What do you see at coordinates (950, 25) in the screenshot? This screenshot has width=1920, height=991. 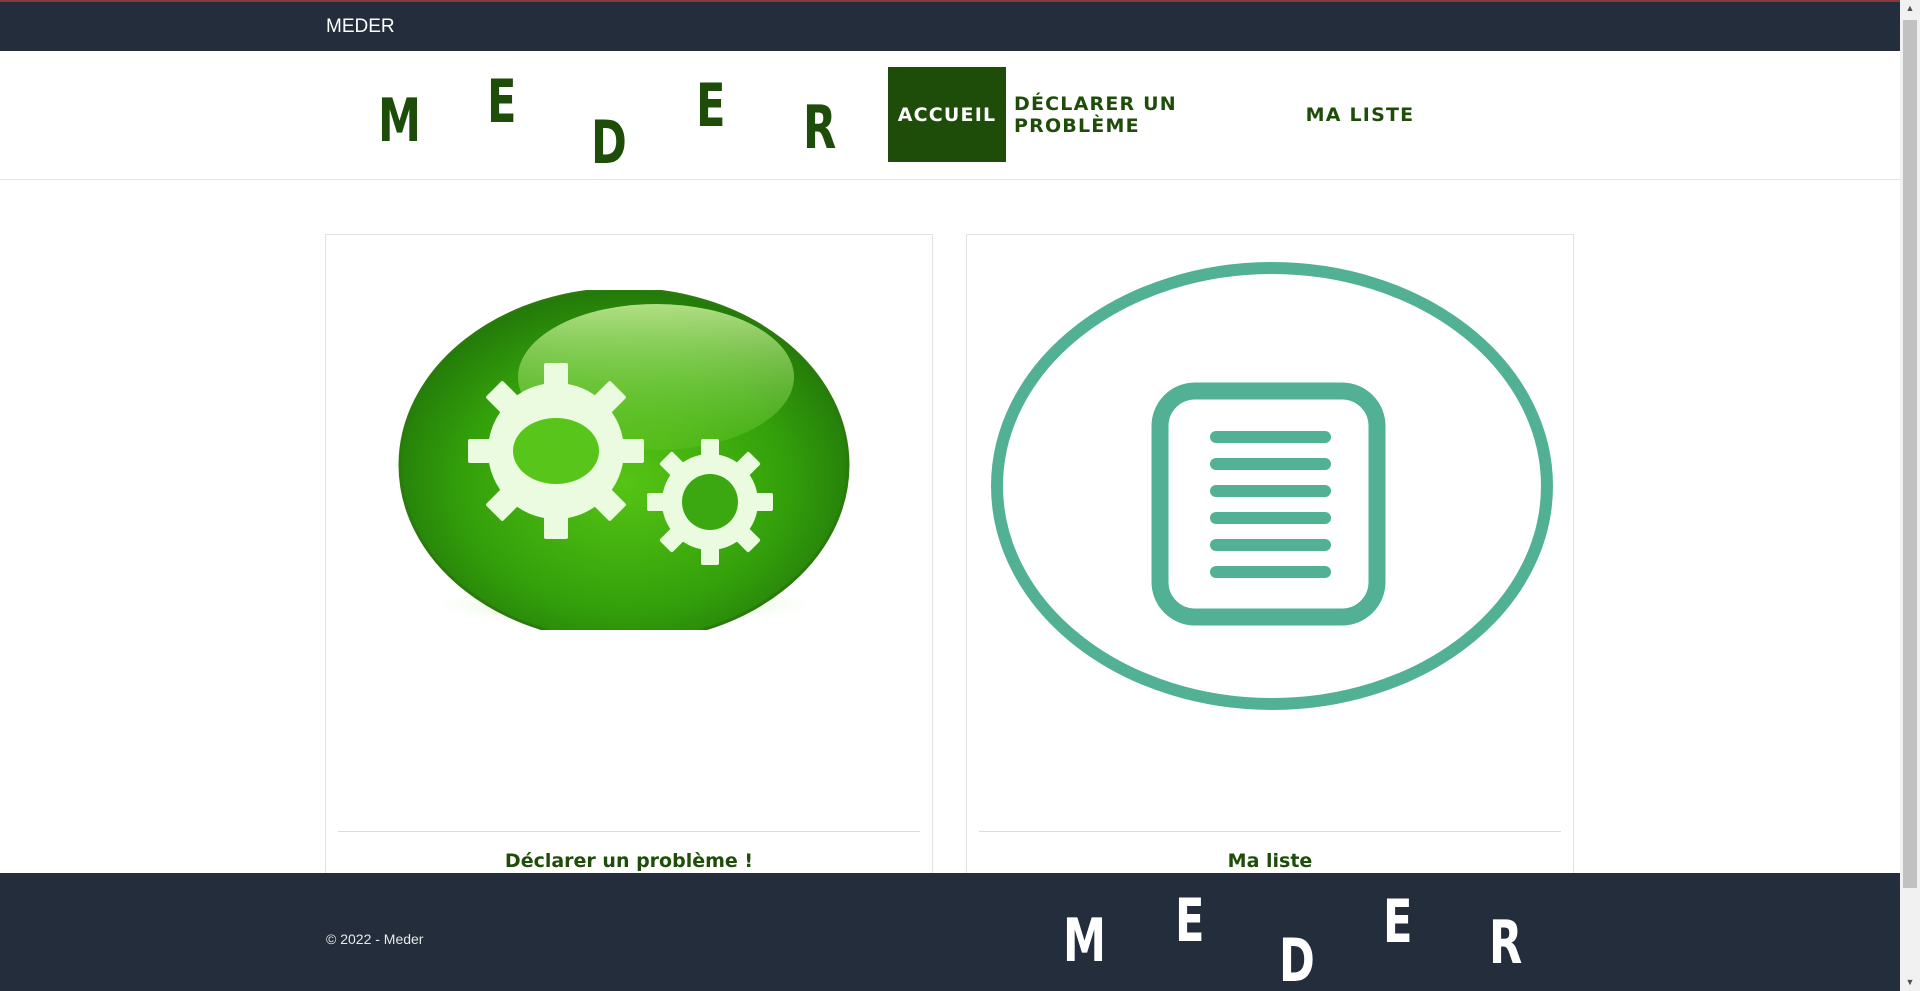 I see `top-bar: MEDER` at bounding box center [950, 25].